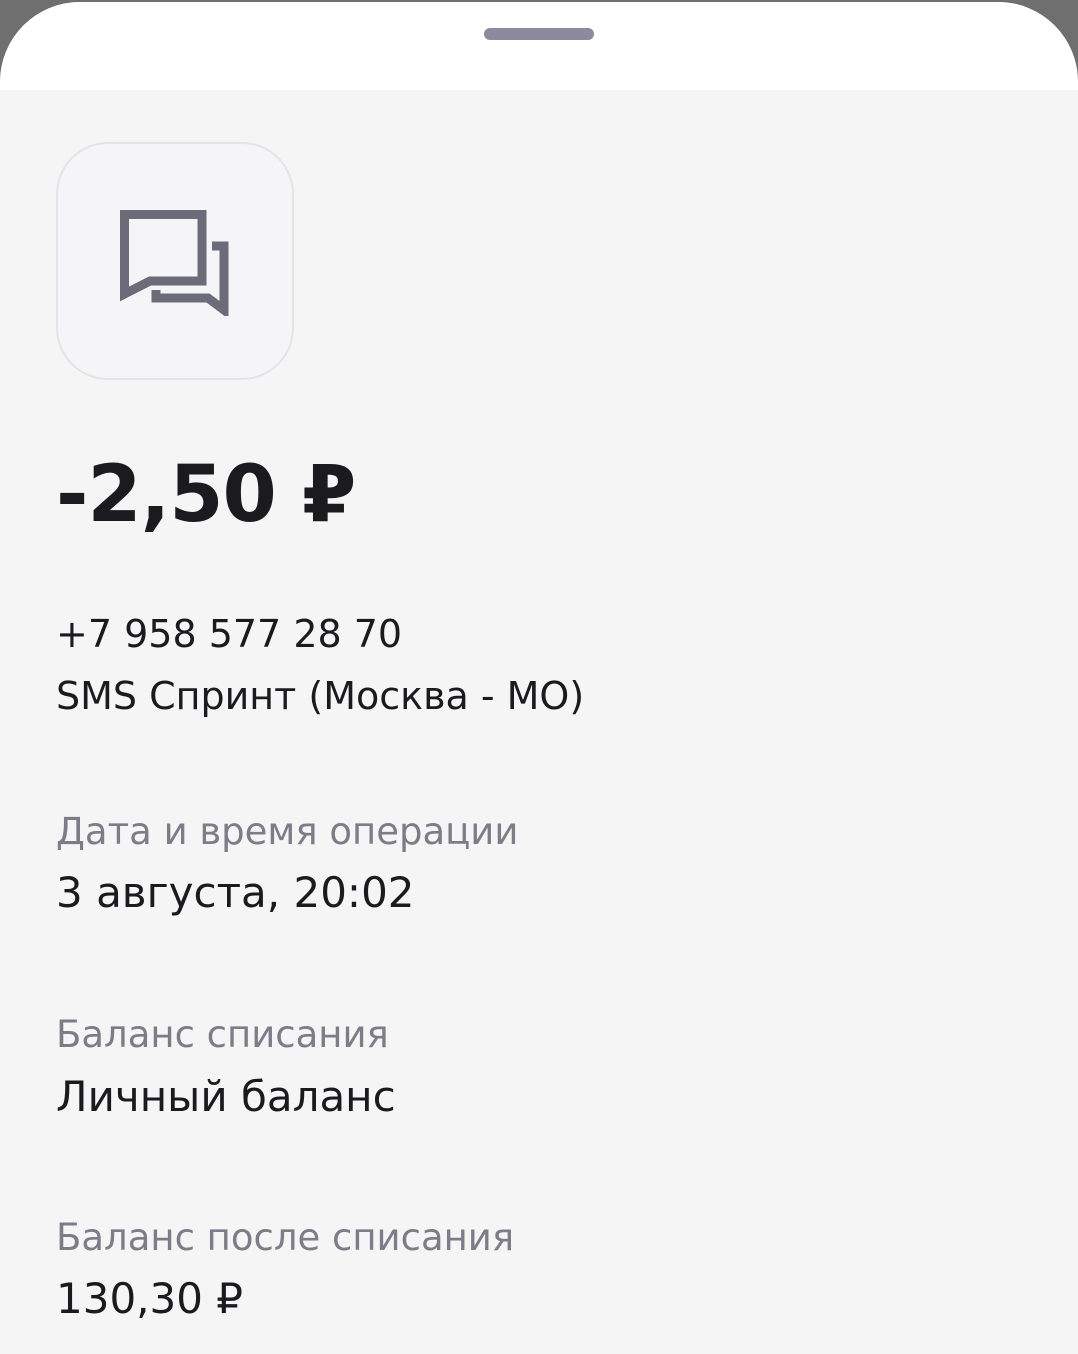 The height and width of the screenshot is (1354, 1078). What do you see at coordinates (539, 34) in the screenshot?
I see `sheet-grabber-handle` at bounding box center [539, 34].